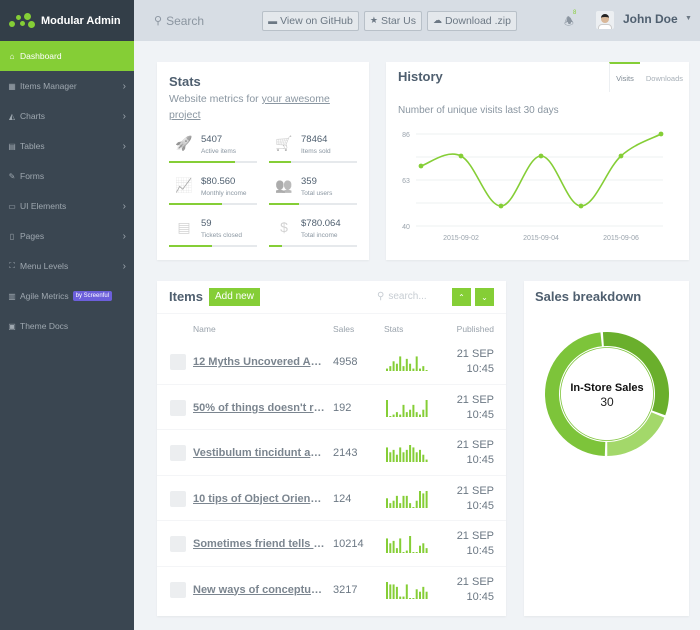 This screenshot has height=630, width=700. I want to click on sidebar-item-pages: ▯ Pages ›, so click(67, 236).